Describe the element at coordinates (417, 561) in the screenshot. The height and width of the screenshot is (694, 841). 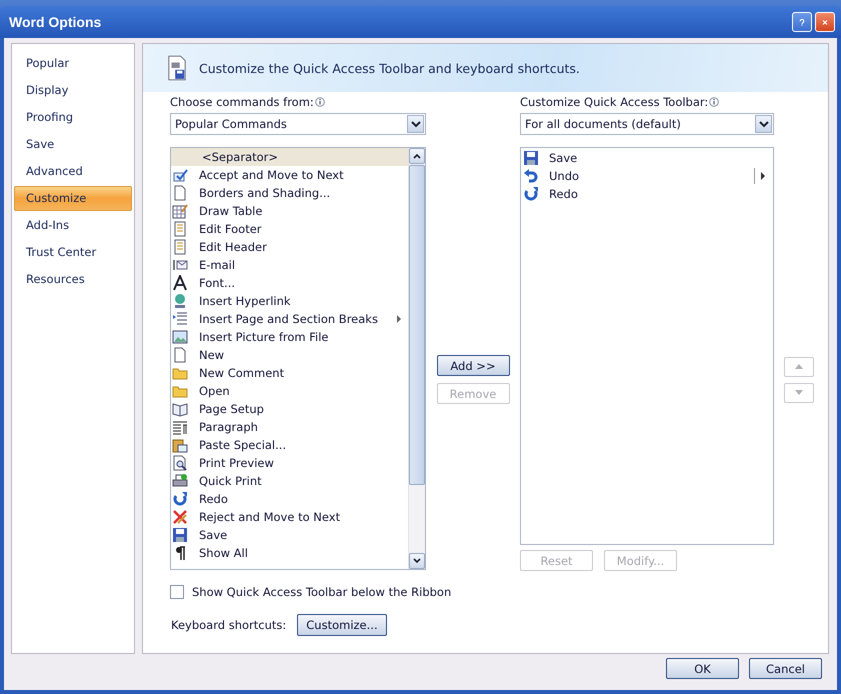
I see `scroll-down-button` at that location.